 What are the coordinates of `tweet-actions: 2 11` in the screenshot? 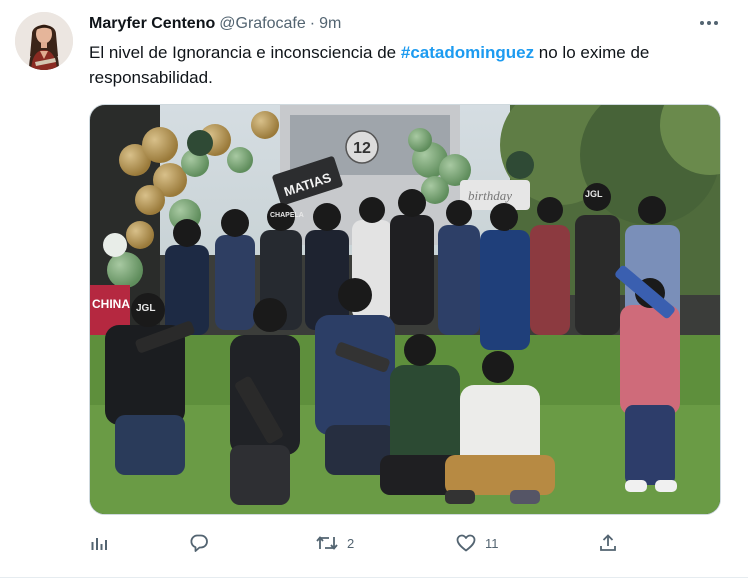 It's located at (359, 543).